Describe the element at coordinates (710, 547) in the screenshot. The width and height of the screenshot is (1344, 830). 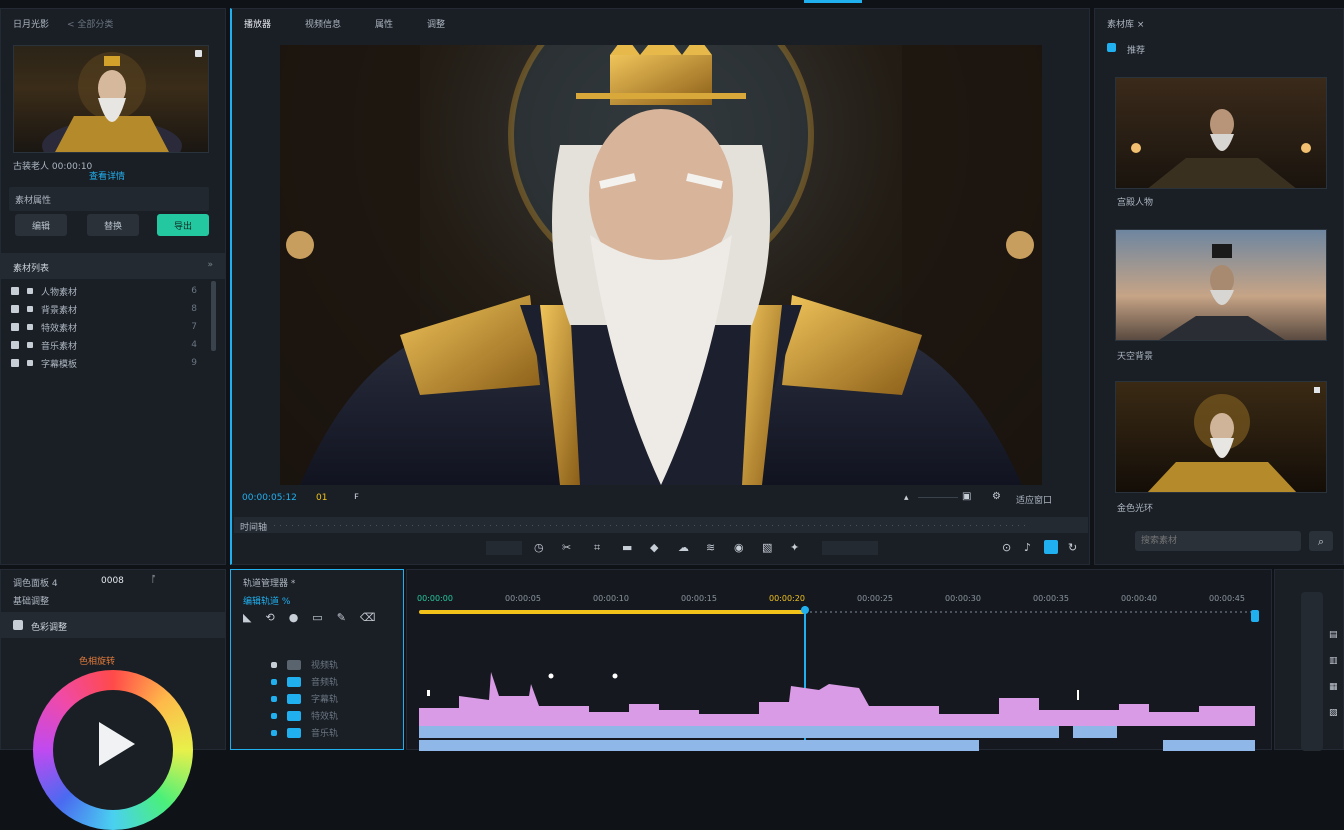
I see `wave-icon: ≋` at that location.